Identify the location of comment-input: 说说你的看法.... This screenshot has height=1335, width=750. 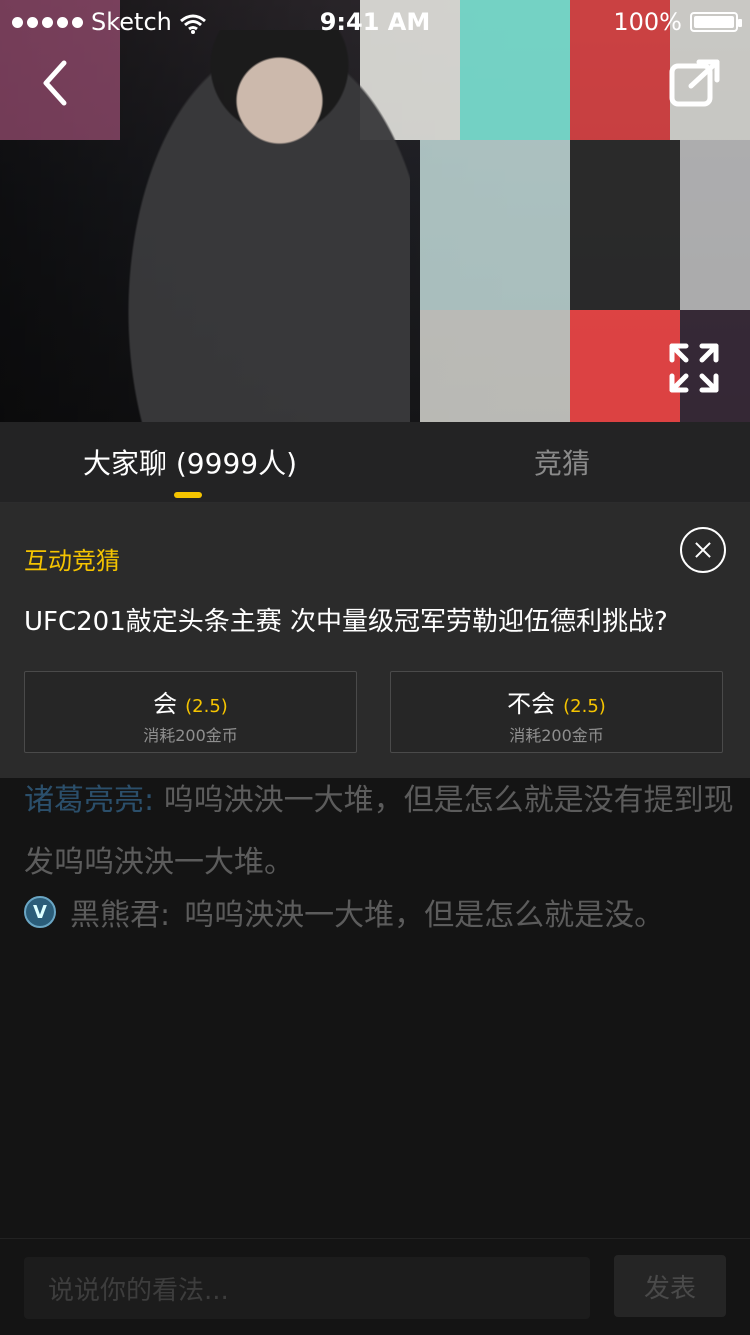
(307, 1288).